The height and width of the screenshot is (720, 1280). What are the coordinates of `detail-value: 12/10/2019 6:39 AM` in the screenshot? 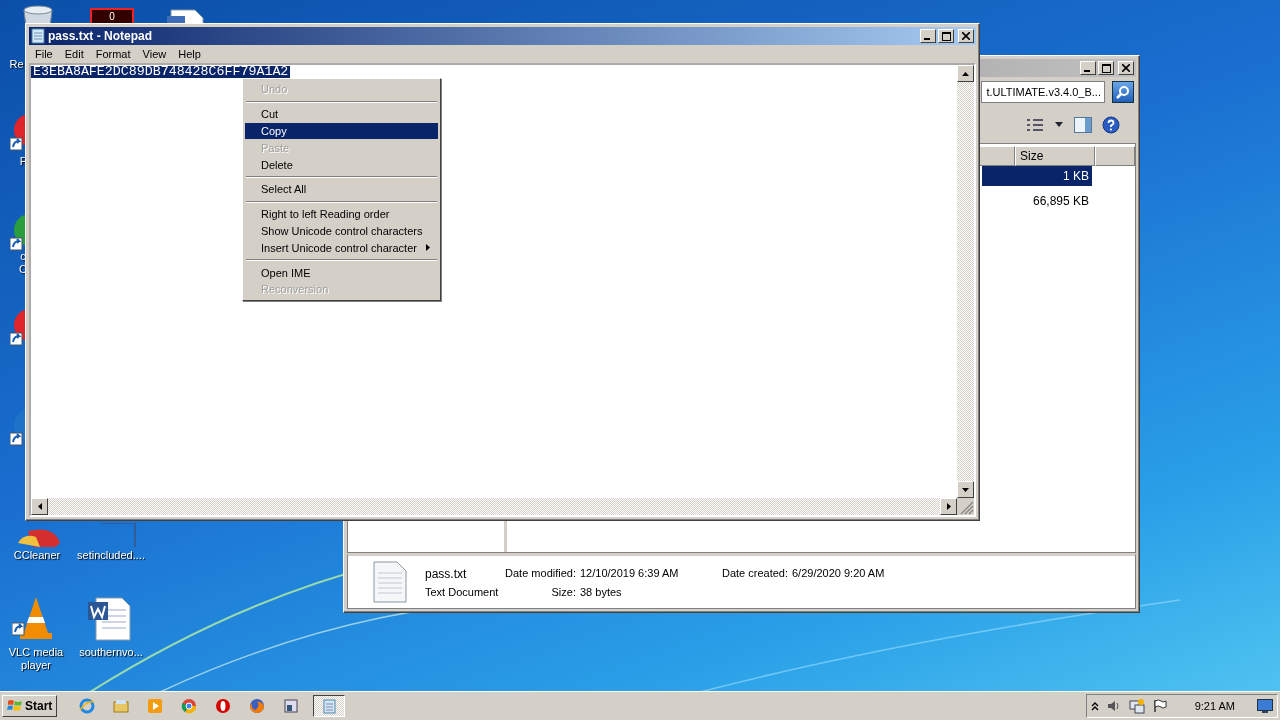 It's located at (630, 573).